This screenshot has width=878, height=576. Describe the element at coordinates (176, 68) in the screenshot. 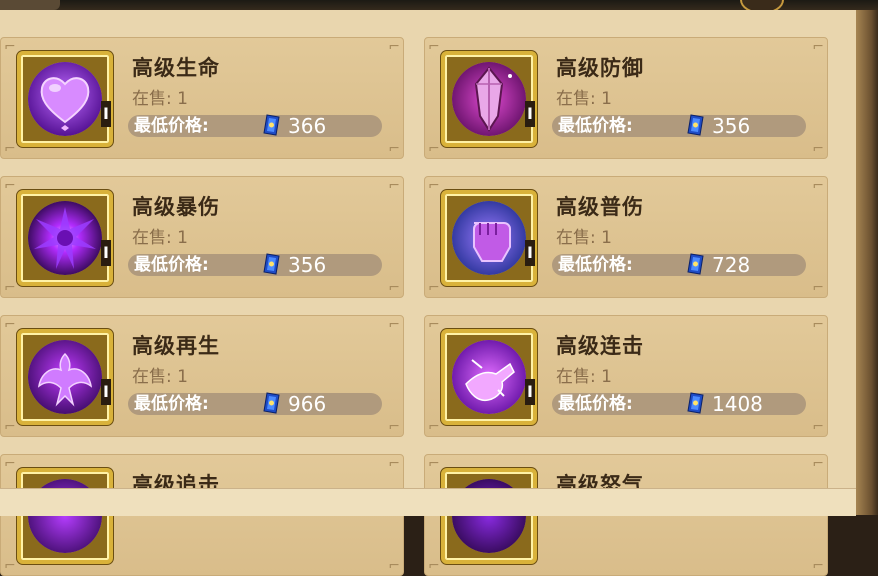

I see `item-name: 高级生命` at that location.